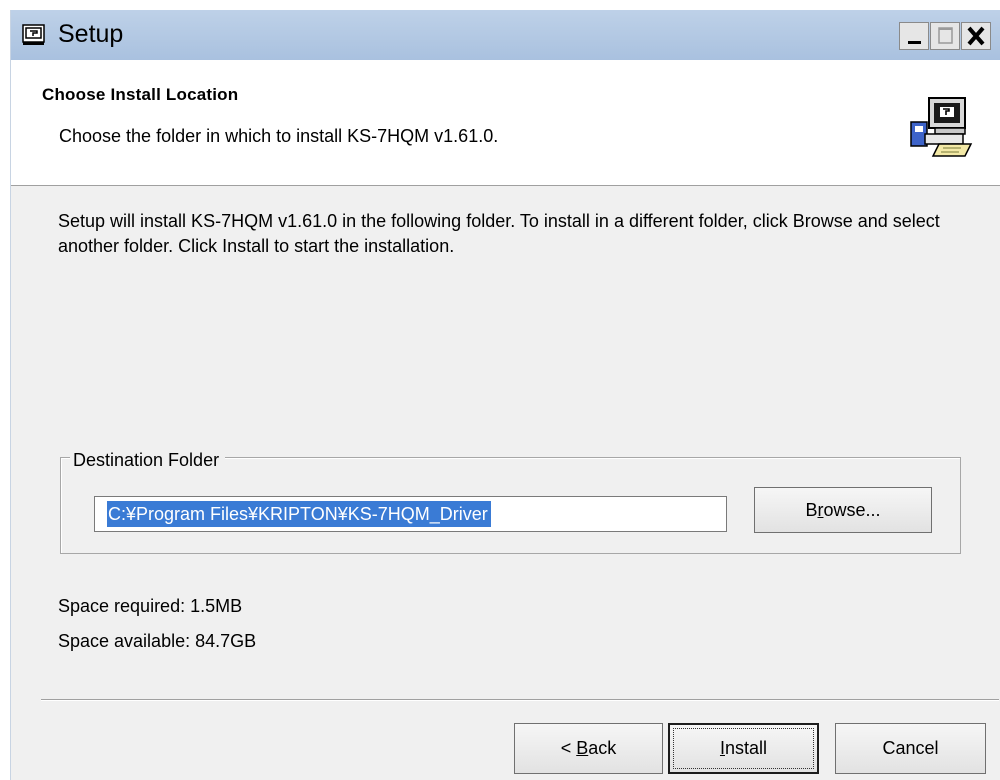 The image size is (1000, 780). I want to click on maximize-icon, so click(945, 35).